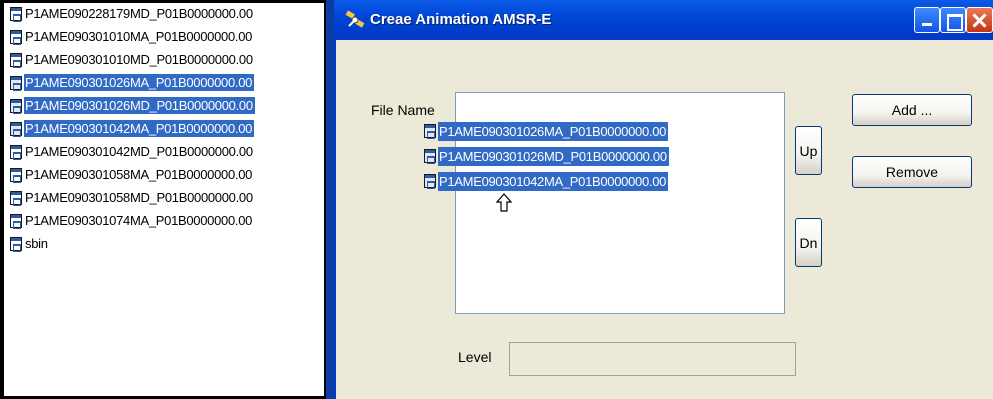 This screenshot has height=399, width=993. Describe the element at coordinates (139, 36) in the screenshot. I see `file-list-item-label: P1AME090301010MA_P01B0000000.00` at that location.